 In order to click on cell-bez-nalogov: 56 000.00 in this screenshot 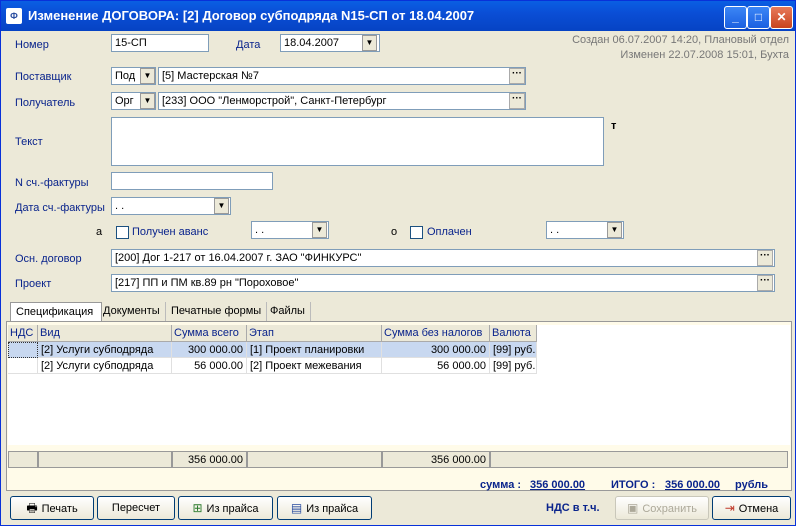, I will do `click(436, 366)`.